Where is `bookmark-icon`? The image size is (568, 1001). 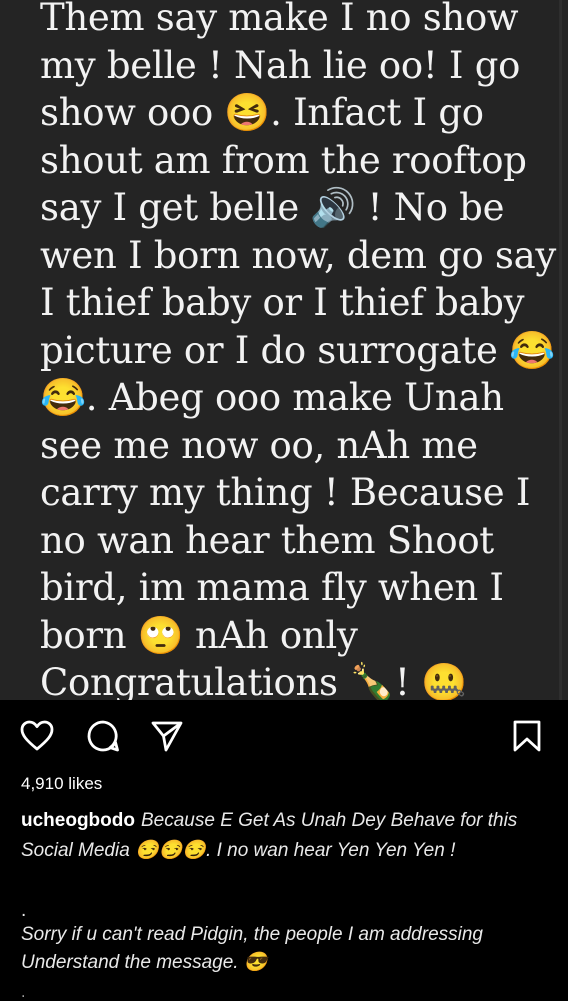
bookmark-icon is located at coordinates (527, 736).